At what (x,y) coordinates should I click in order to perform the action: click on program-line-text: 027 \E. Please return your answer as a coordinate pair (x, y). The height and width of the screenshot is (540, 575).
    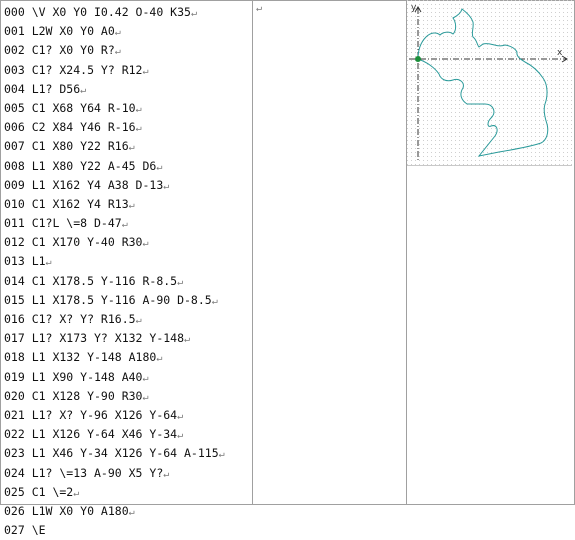
    Looking at the image, I should click on (25, 530).